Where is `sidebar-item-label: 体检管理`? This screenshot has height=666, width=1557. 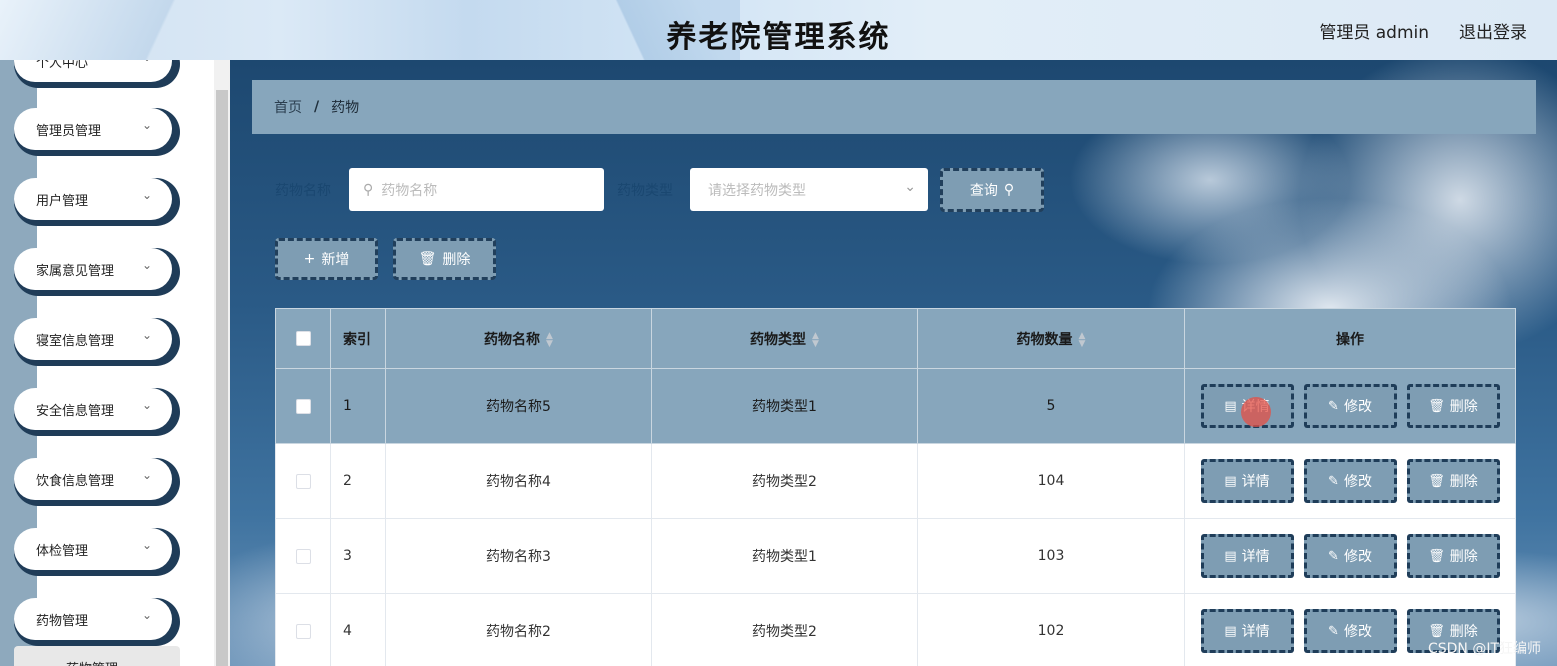 sidebar-item-label: 体检管理 is located at coordinates (62, 551).